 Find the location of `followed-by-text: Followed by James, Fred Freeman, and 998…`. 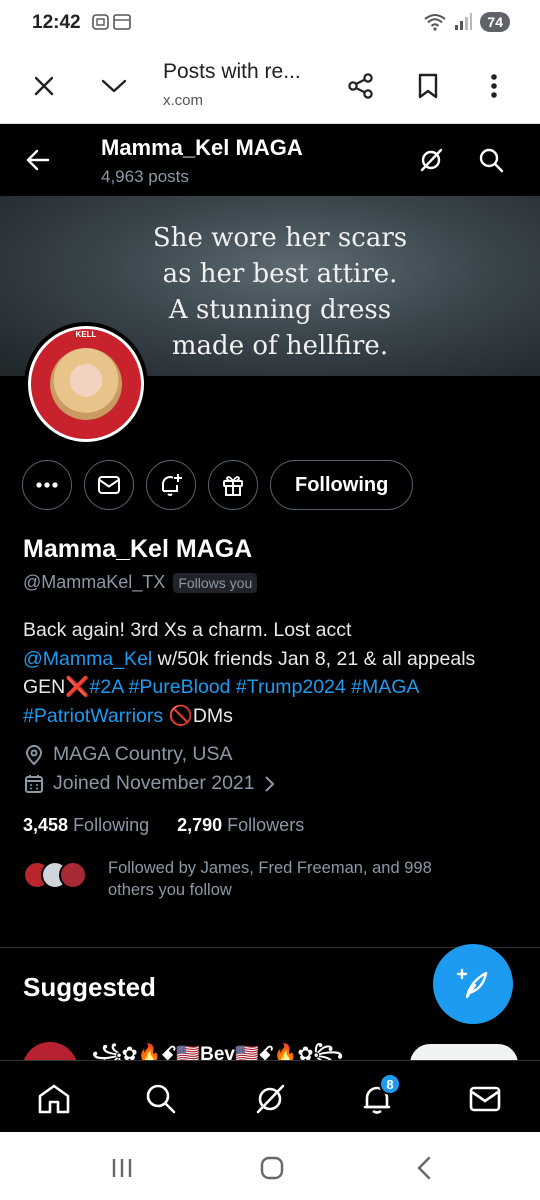

followed-by-text: Followed by James, Fred Freeman, and 998… is located at coordinates (308, 879).